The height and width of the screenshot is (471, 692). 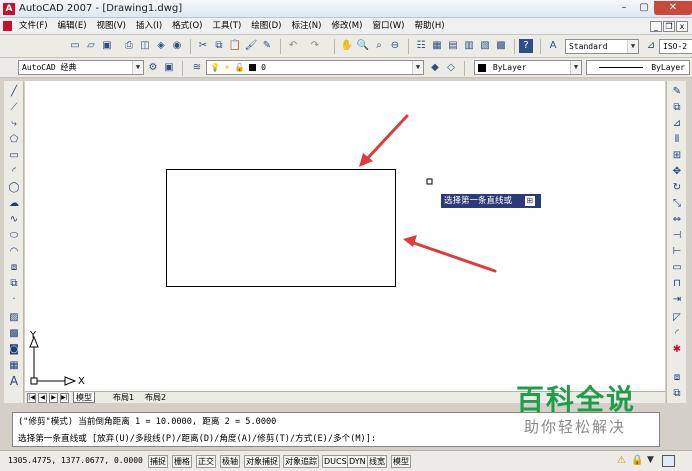 I want to click on otrack-toggle: 对象追踪, so click(x=301, y=461).